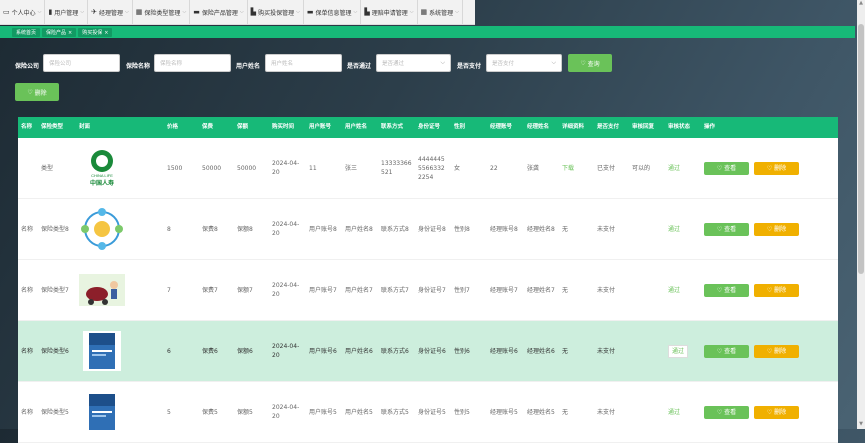 The image size is (865, 443). I want to click on cell-account: 用户账号5, so click(323, 412).